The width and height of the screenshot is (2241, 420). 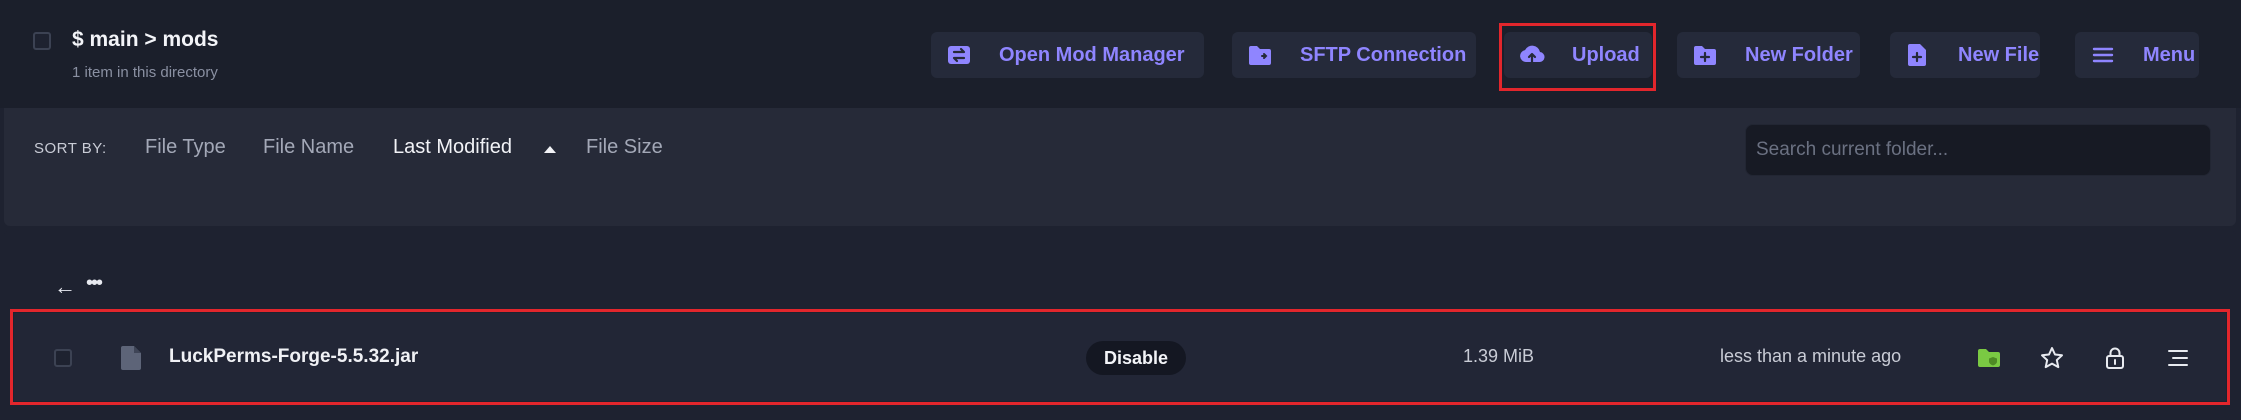 I want to click on new-folder-button: New Folder, so click(x=1768, y=55).